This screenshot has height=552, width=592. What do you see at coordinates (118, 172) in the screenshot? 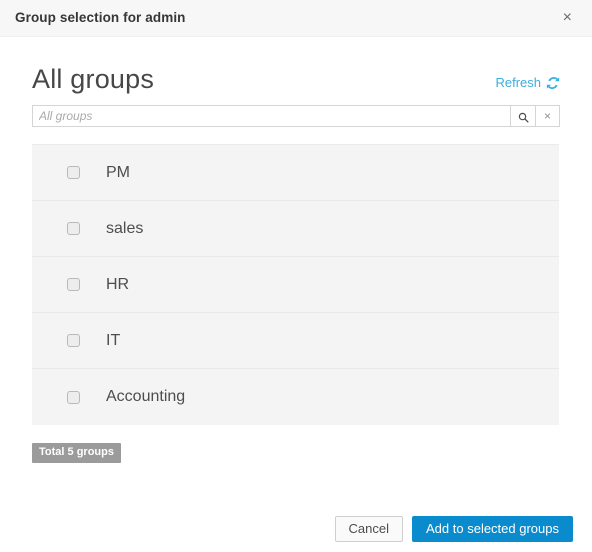
I see `group-name: PM` at bounding box center [118, 172].